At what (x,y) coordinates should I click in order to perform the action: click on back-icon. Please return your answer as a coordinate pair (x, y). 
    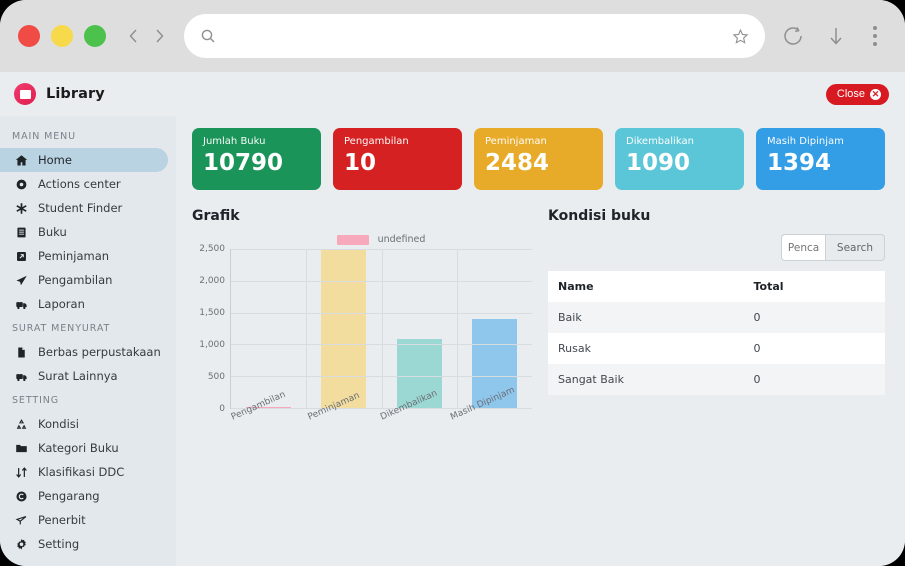
    Looking at the image, I should click on (133, 36).